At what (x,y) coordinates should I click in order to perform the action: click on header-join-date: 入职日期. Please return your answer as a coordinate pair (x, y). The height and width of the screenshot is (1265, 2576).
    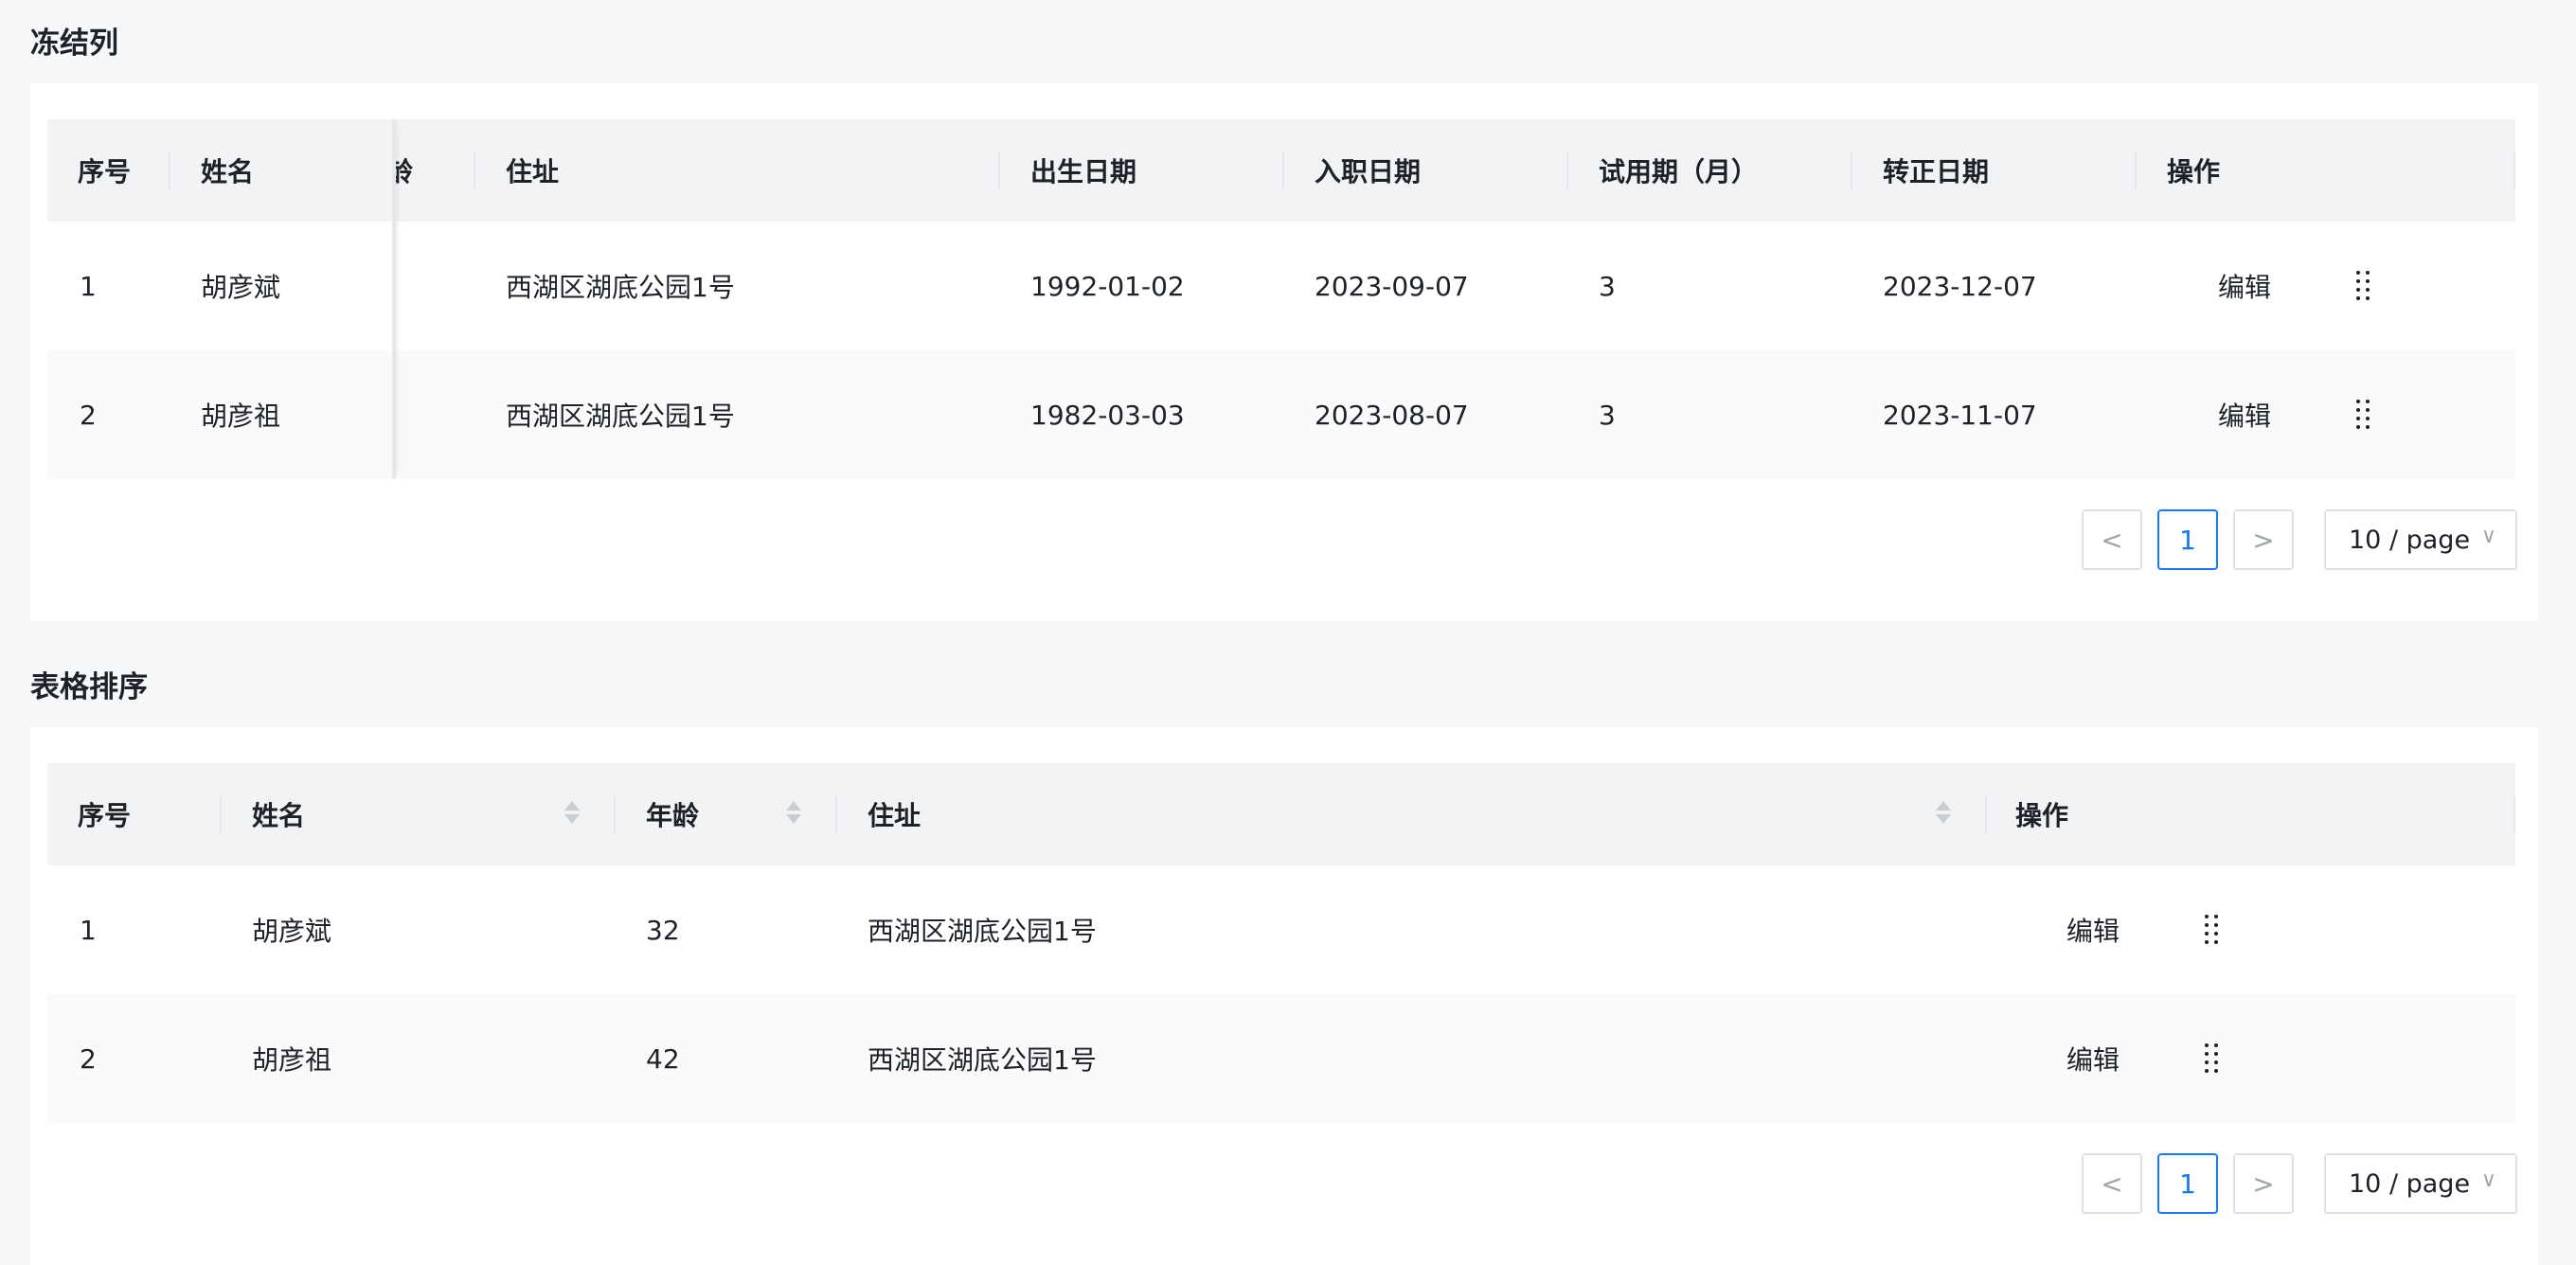
    Looking at the image, I should click on (1368, 171).